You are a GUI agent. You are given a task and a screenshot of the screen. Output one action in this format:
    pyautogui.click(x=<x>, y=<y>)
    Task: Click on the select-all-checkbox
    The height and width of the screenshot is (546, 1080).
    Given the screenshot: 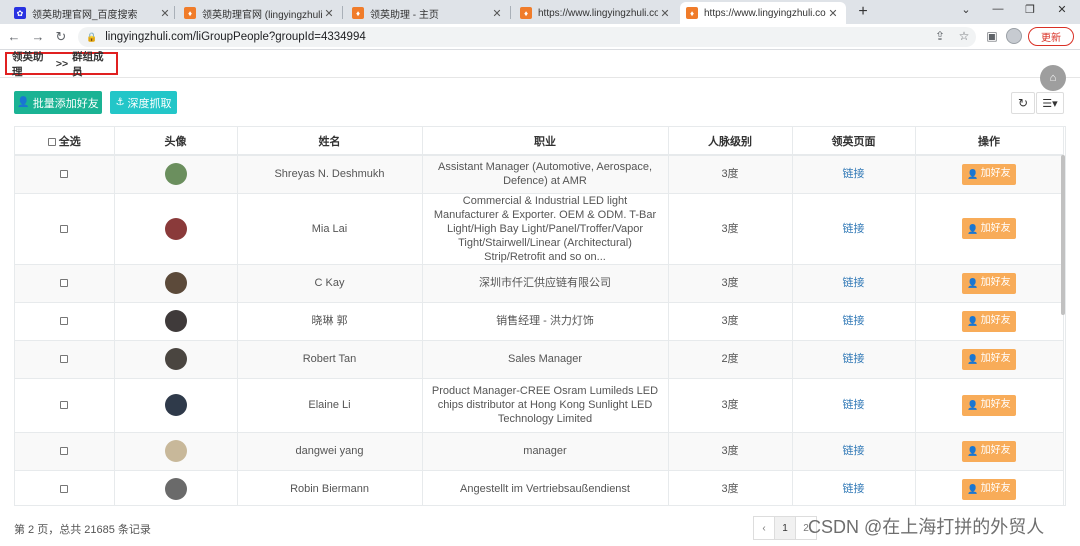 What is the action you would take?
    pyautogui.click(x=51, y=141)
    